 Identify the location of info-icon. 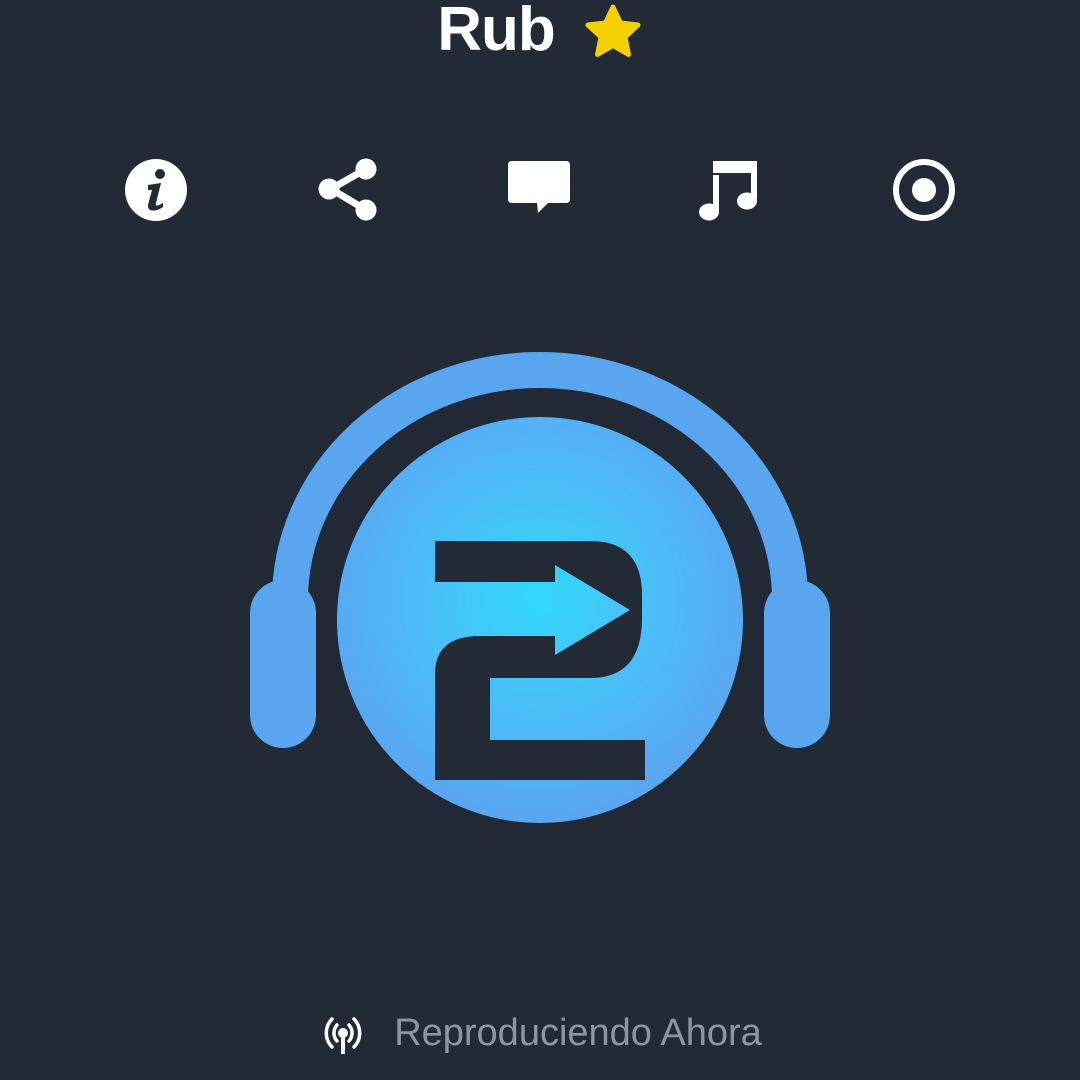
(156, 190).